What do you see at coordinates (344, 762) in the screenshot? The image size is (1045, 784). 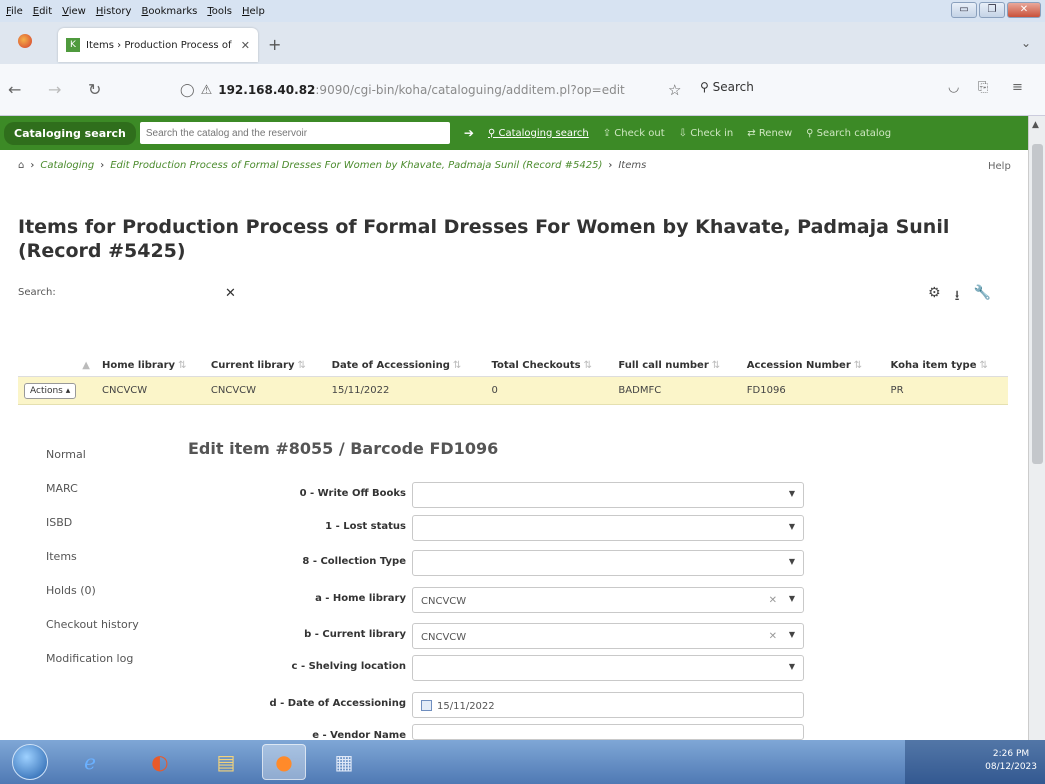 I see `document-icon: ▦` at bounding box center [344, 762].